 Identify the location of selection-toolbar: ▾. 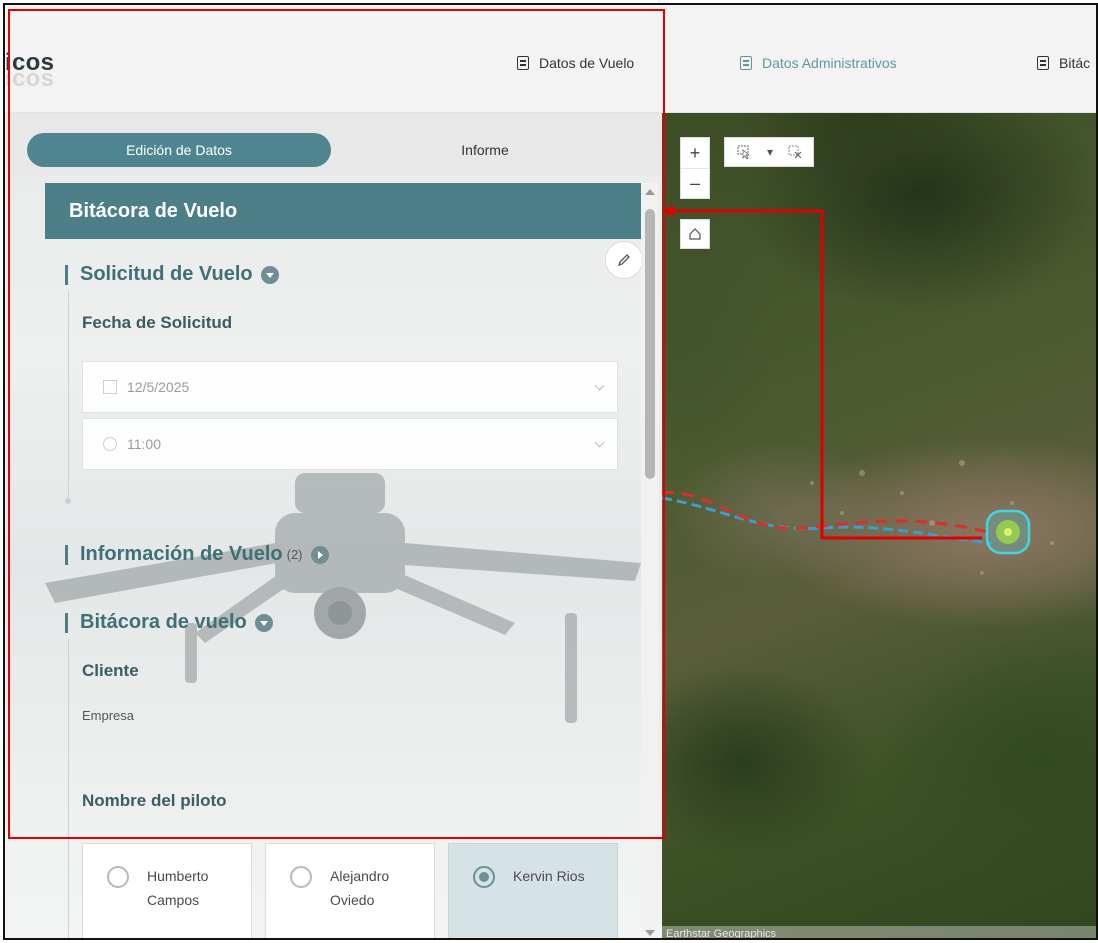
(769, 152).